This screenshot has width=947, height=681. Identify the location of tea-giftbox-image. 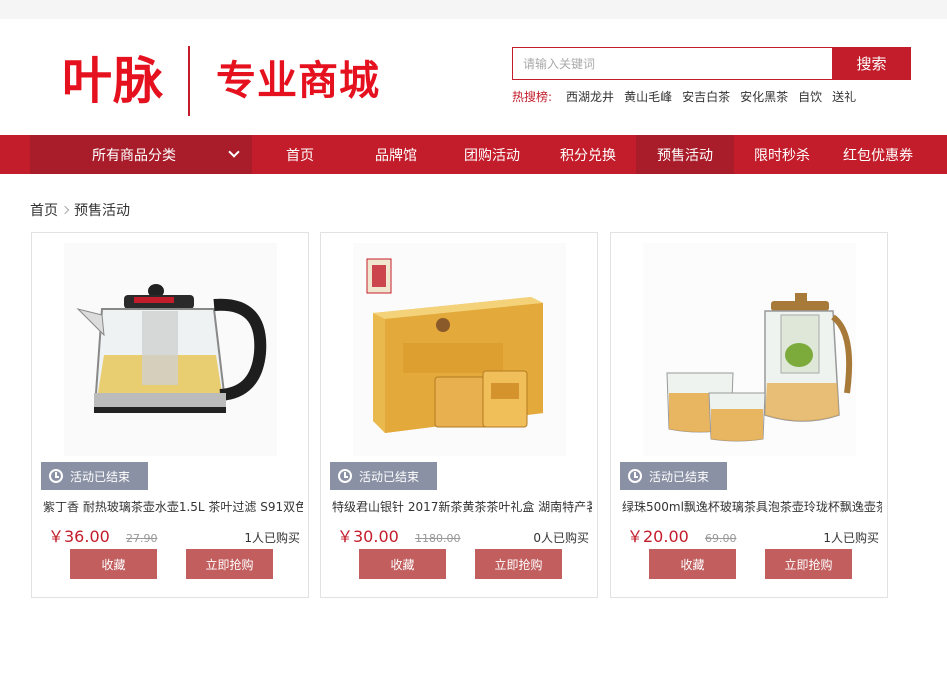
(459, 349).